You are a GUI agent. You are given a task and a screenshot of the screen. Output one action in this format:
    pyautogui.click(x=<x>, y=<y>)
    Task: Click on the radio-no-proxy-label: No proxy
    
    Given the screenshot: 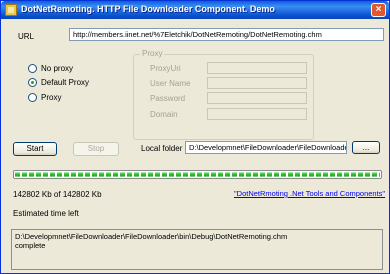 What is the action you would take?
    pyautogui.click(x=57, y=68)
    